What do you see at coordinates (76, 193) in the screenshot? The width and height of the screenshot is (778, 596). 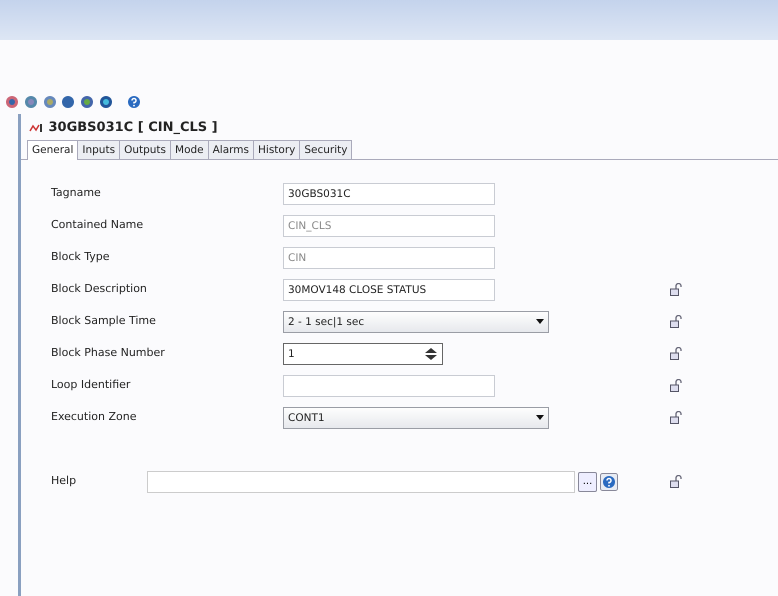 I see `field-label: Tagname` at bounding box center [76, 193].